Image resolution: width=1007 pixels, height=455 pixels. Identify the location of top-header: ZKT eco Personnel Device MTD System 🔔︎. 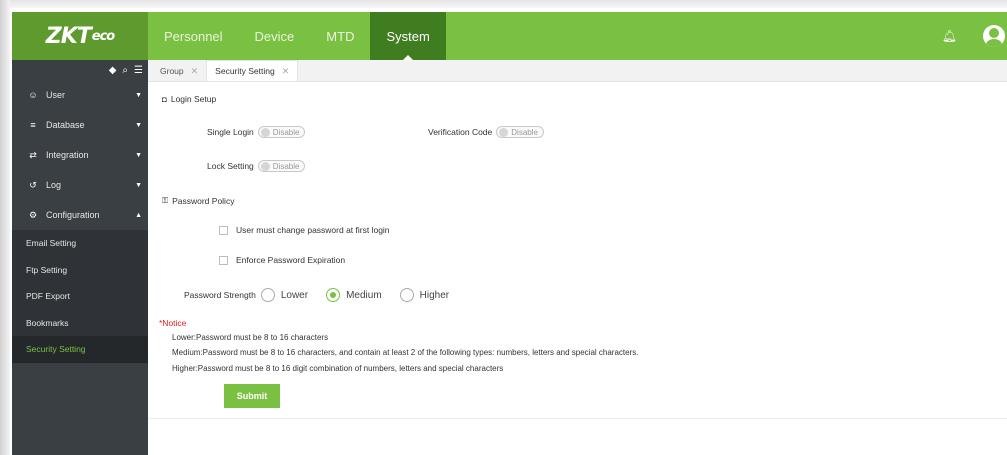
(509, 36).